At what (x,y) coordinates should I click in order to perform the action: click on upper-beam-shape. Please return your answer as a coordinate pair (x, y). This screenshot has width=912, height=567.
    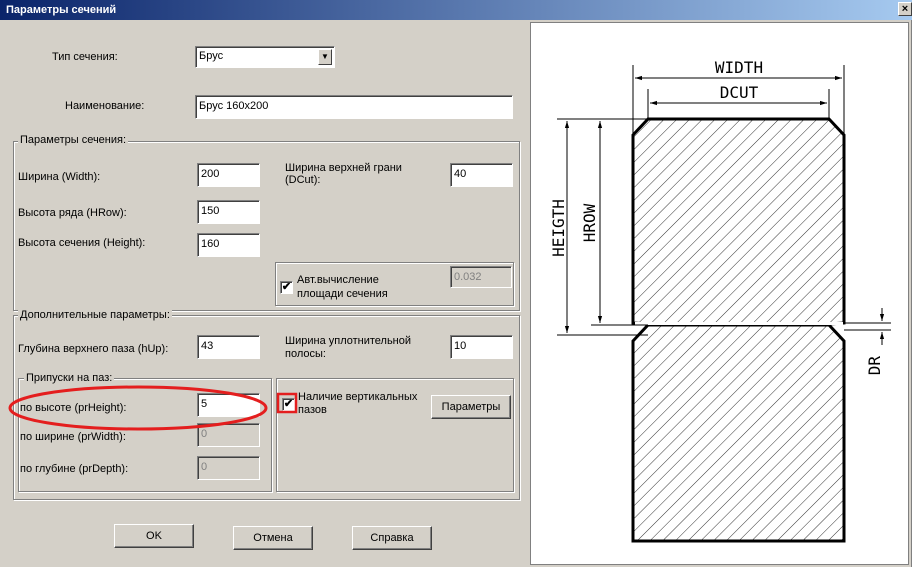
    Looking at the image, I should click on (738, 221).